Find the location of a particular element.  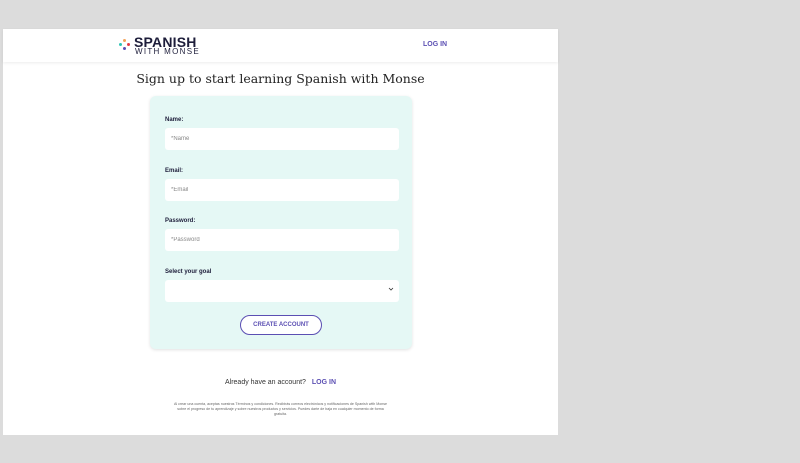

password-input is located at coordinates (282, 240).